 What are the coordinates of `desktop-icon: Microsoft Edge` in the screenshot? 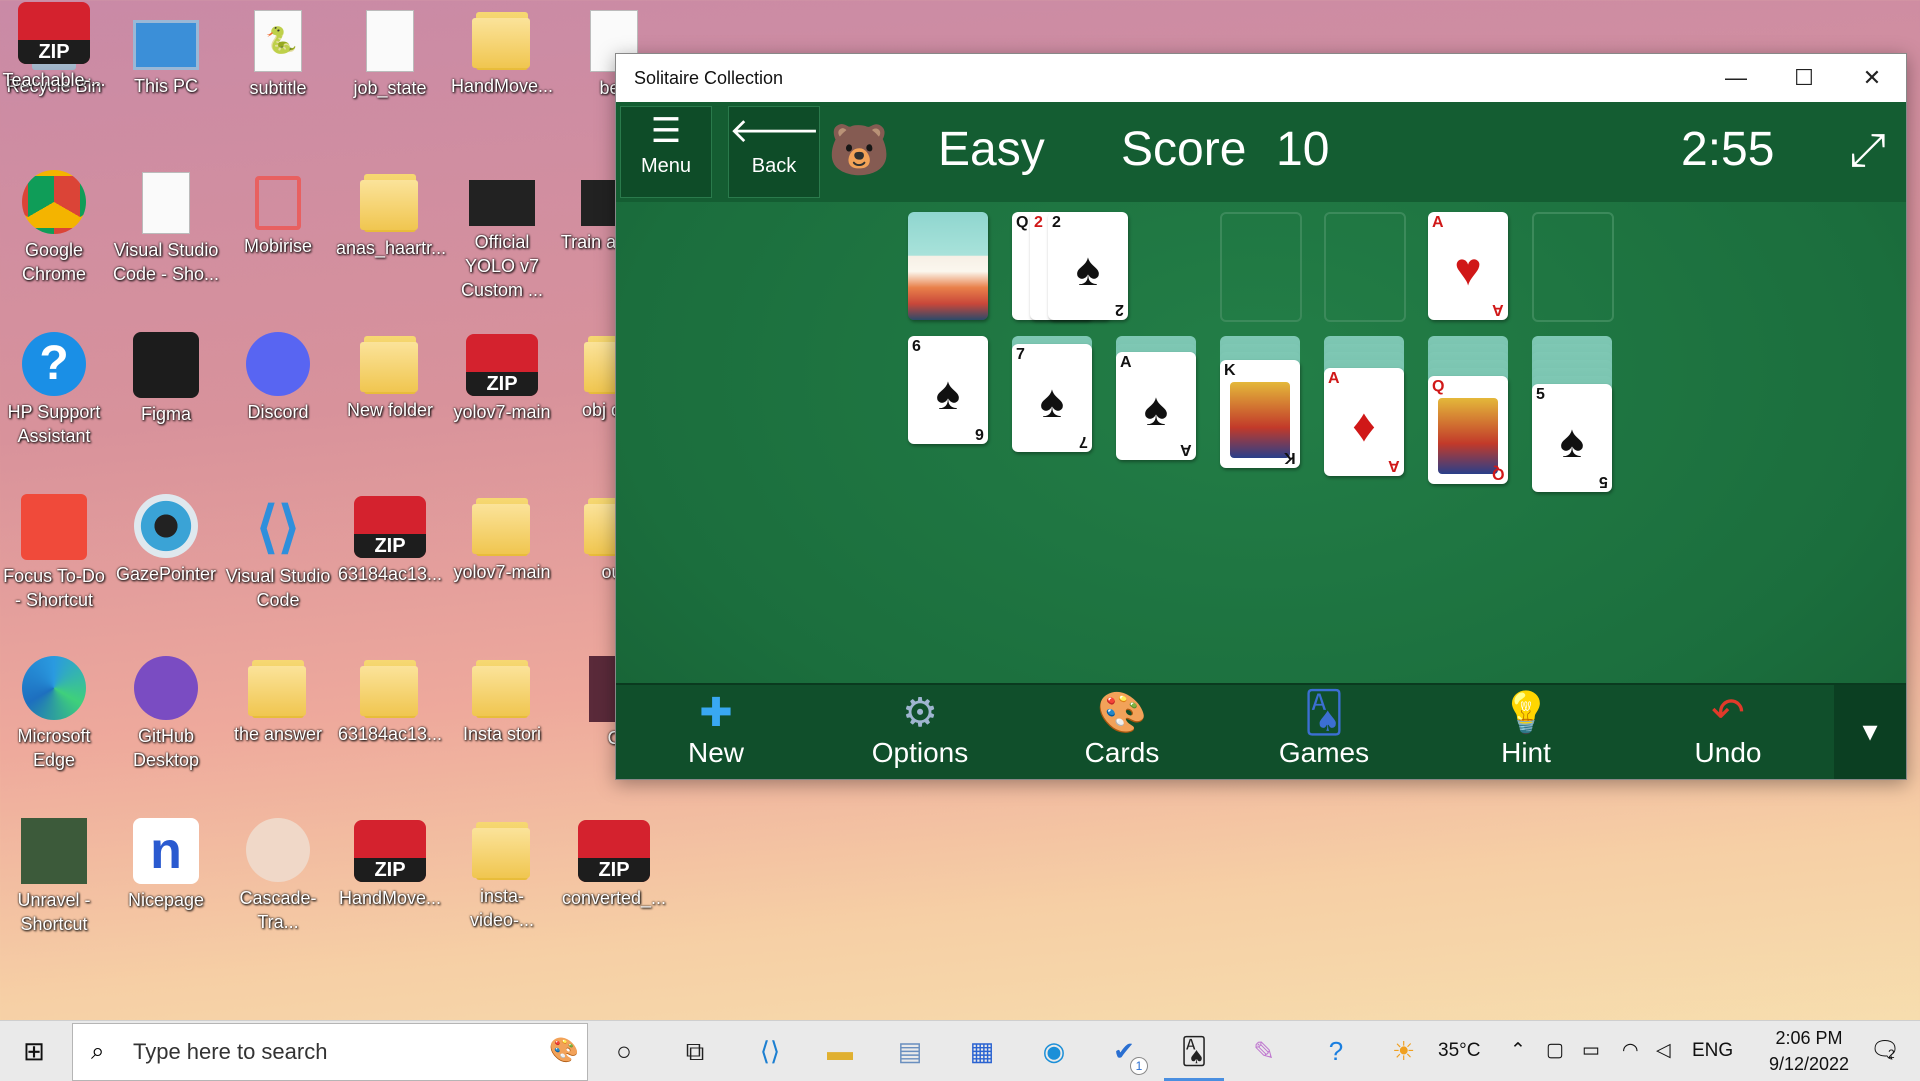 It's located at (54, 714).